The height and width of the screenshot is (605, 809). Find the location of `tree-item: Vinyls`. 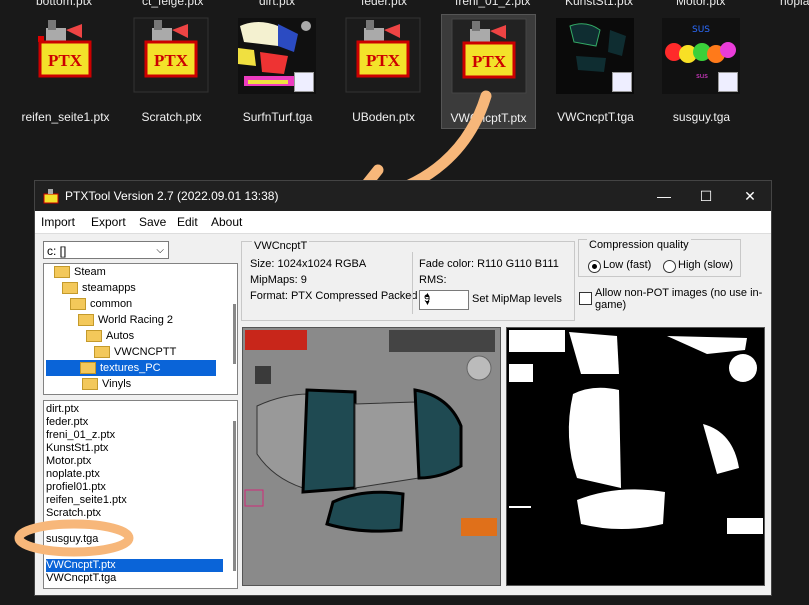

tree-item: Vinyls is located at coordinates (106, 384).